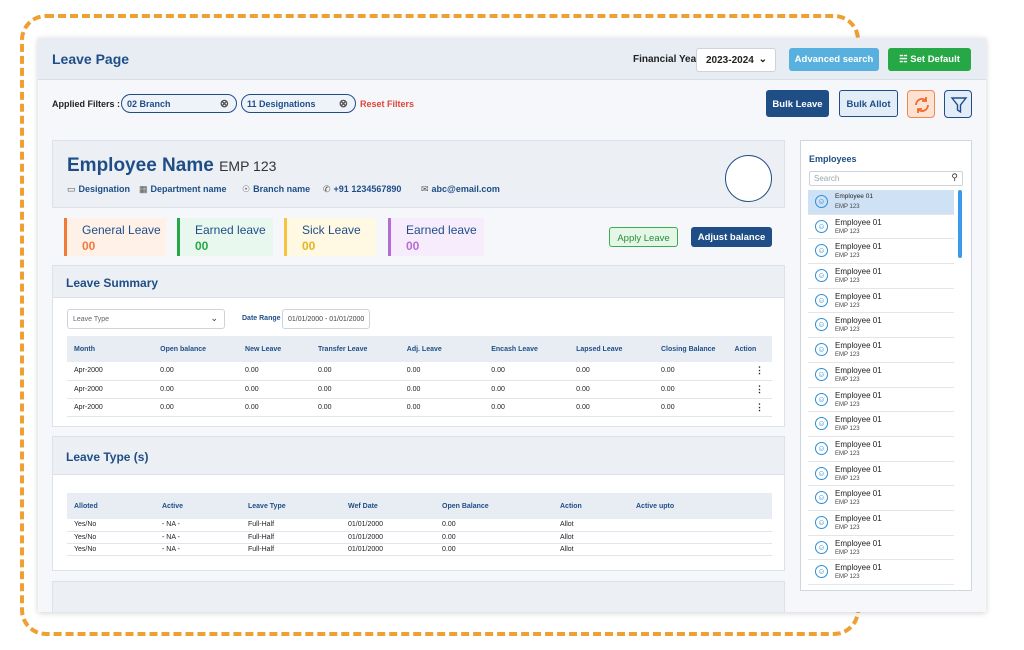  Describe the element at coordinates (387, 104) in the screenshot. I see `reset-filters-link: Reset Filters` at that location.